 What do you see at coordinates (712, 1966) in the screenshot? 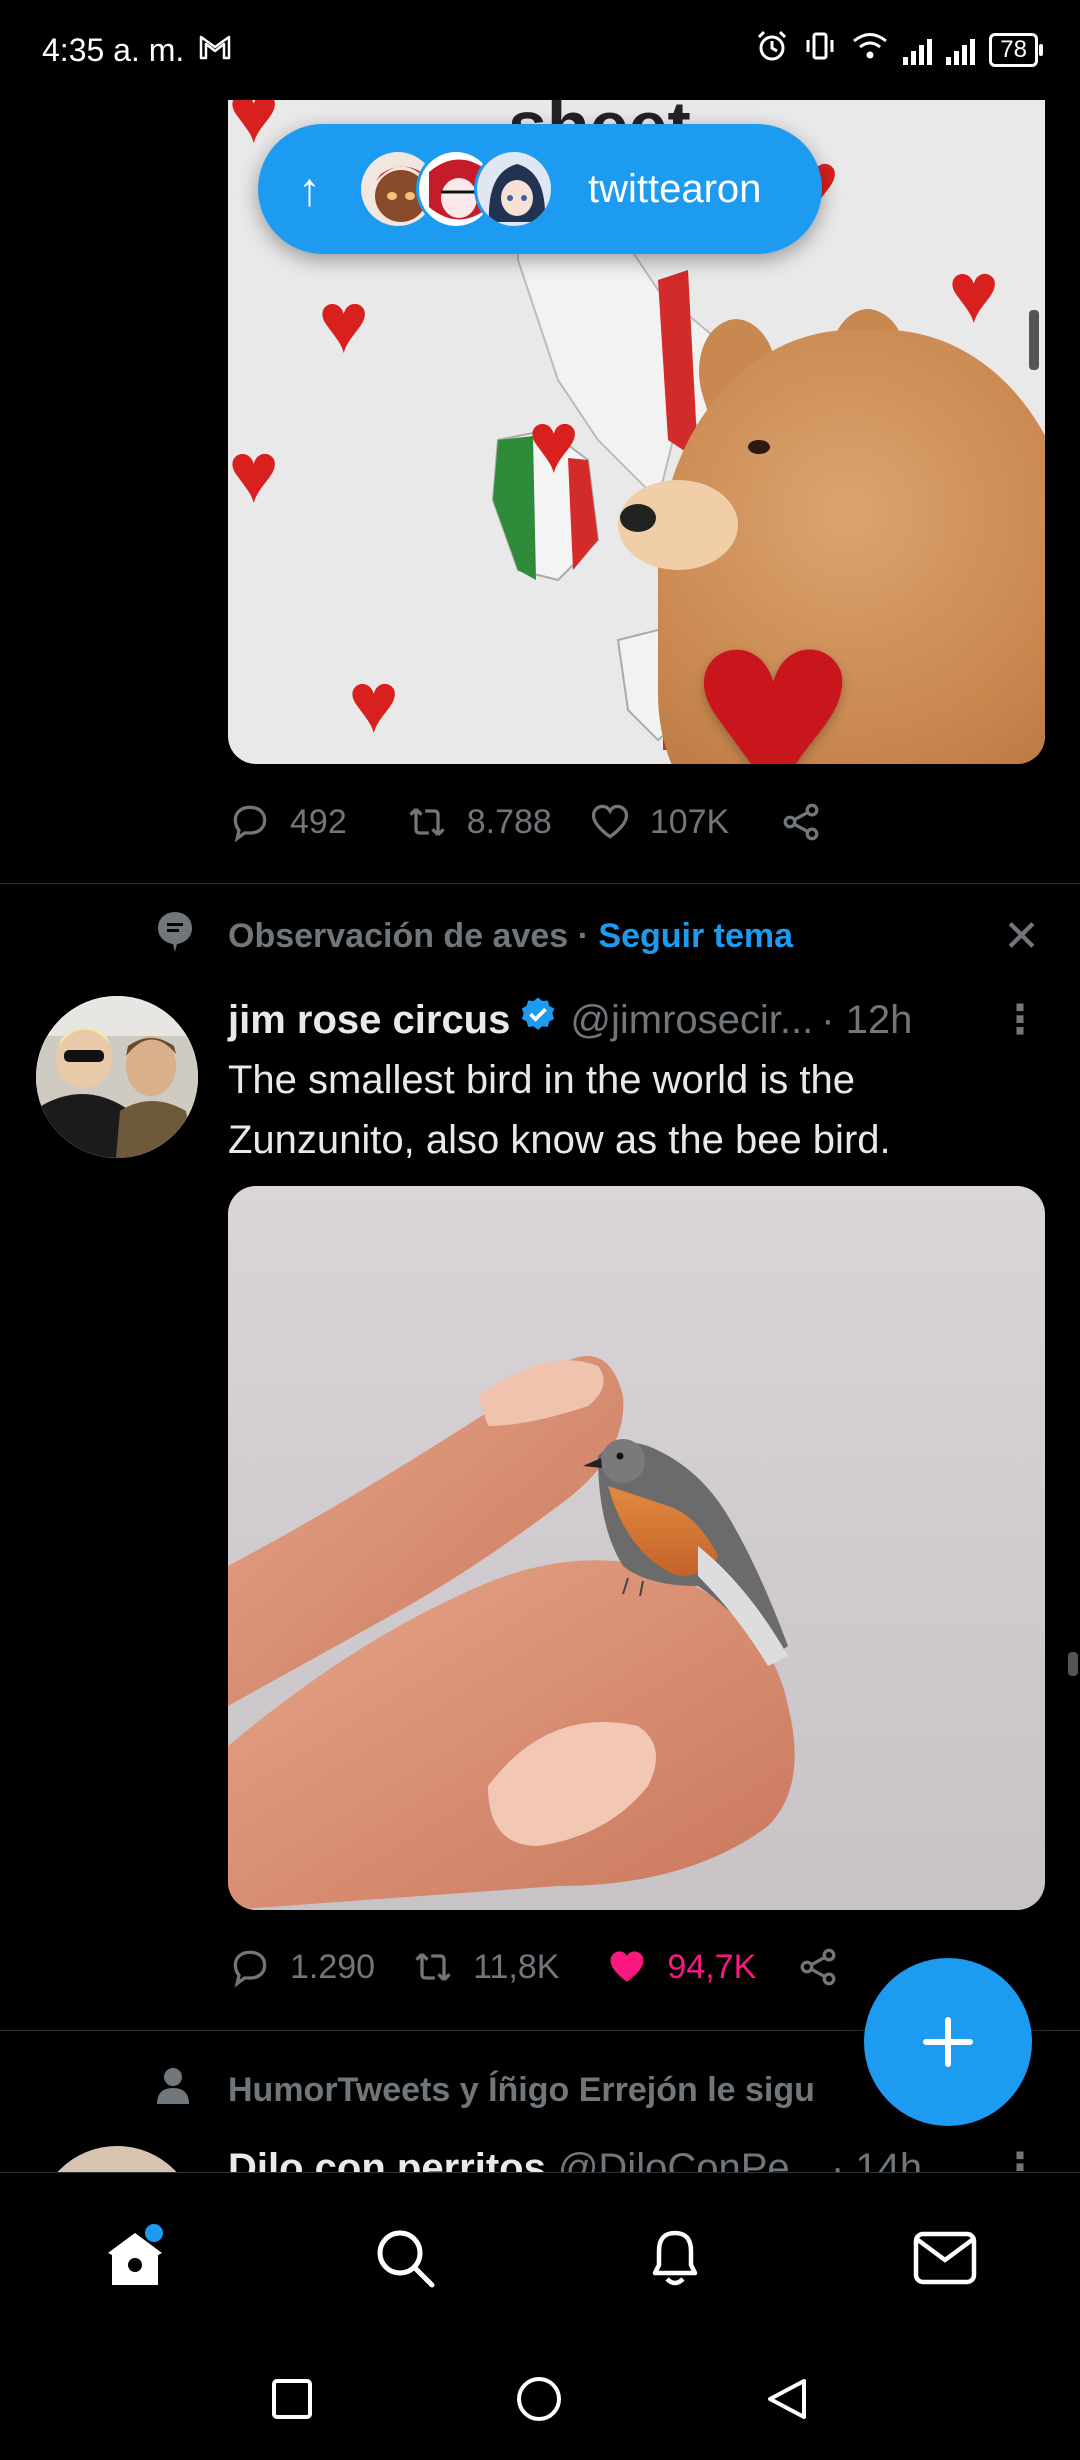
I see `like-count: 94,7K` at bounding box center [712, 1966].